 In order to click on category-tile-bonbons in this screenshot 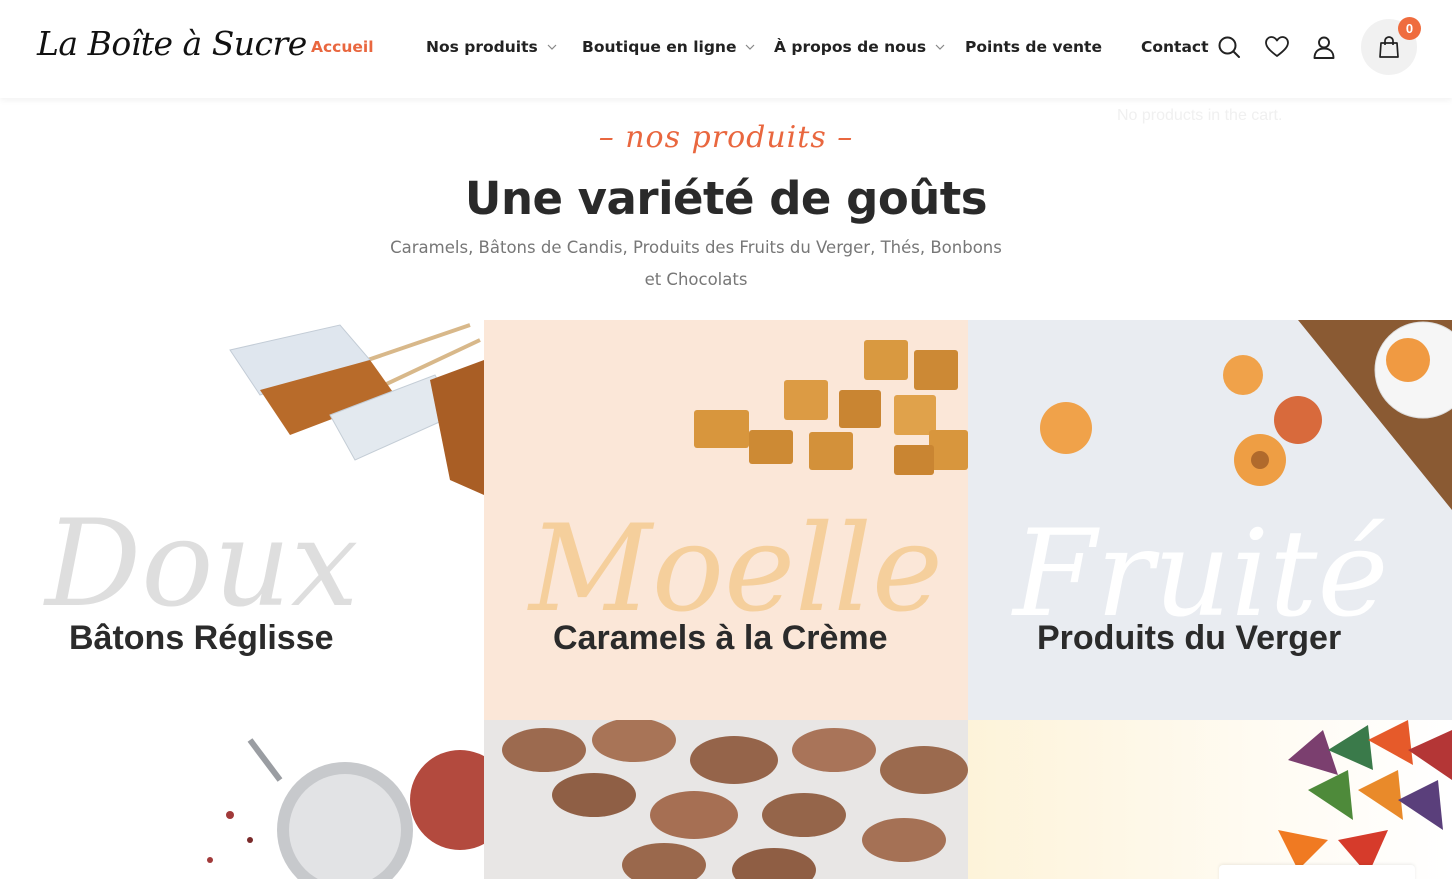, I will do `click(1210, 799)`.